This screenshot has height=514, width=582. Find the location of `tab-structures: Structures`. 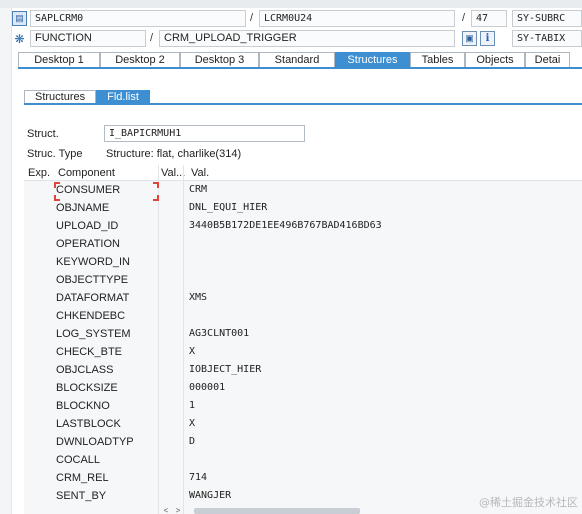

tab-structures: Structures is located at coordinates (372, 59).